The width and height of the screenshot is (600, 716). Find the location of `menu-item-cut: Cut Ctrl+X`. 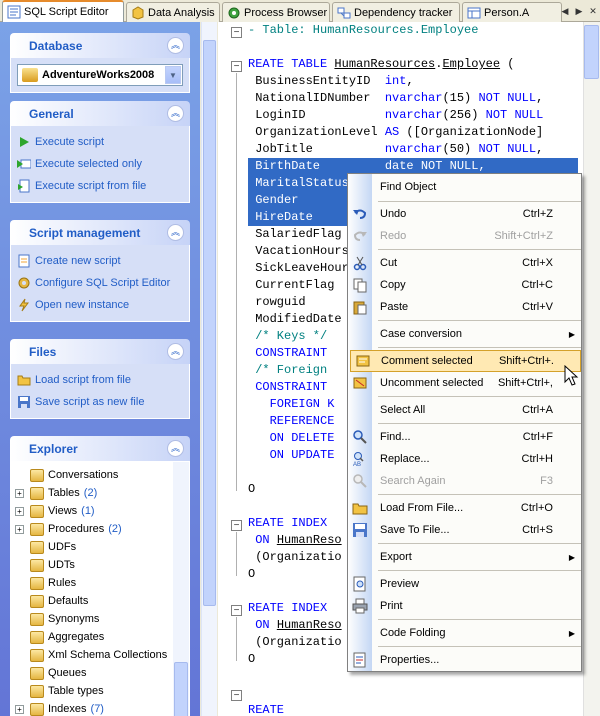

menu-item-cut: Cut Ctrl+X is located at coordinates (464, 263).